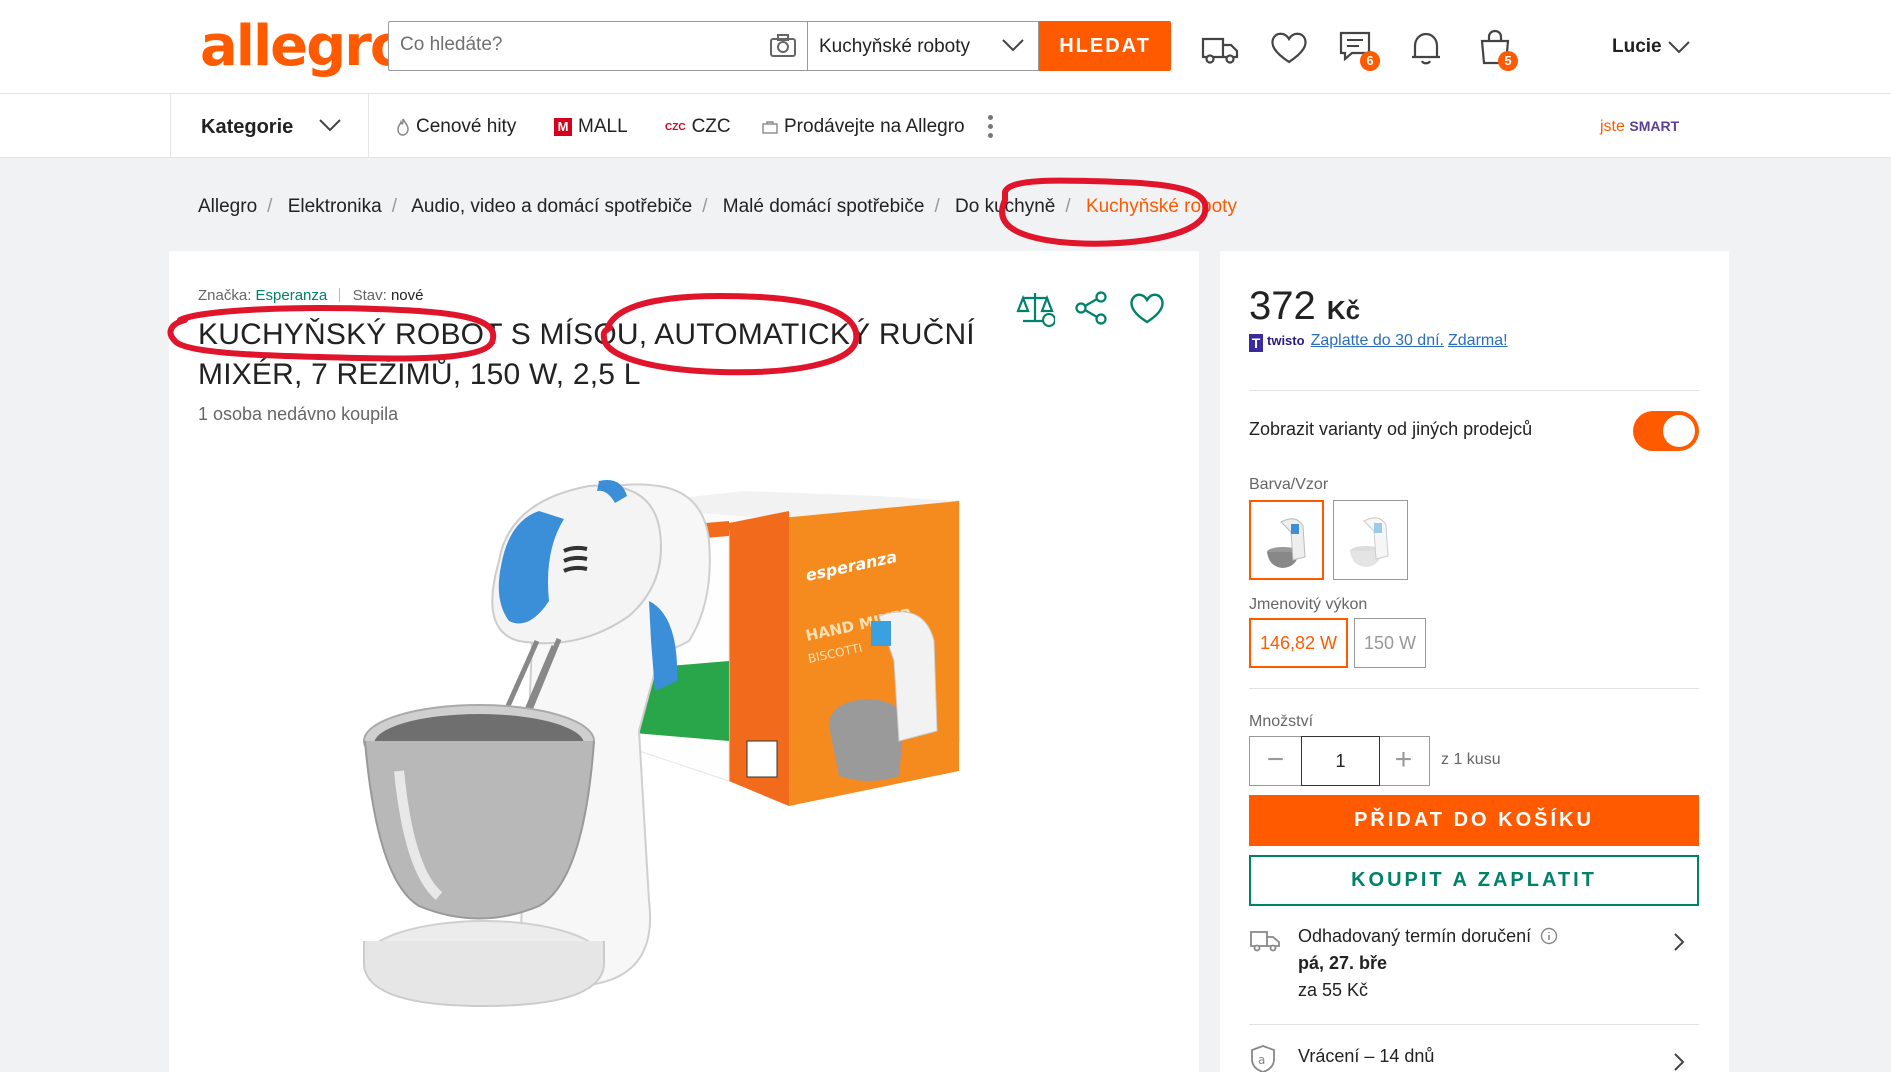 This screenshot has width=1891, height=1072. Describe the element at coordinates (369, 295) in the screenshot. I see `condition-label: Stav:` at that location.